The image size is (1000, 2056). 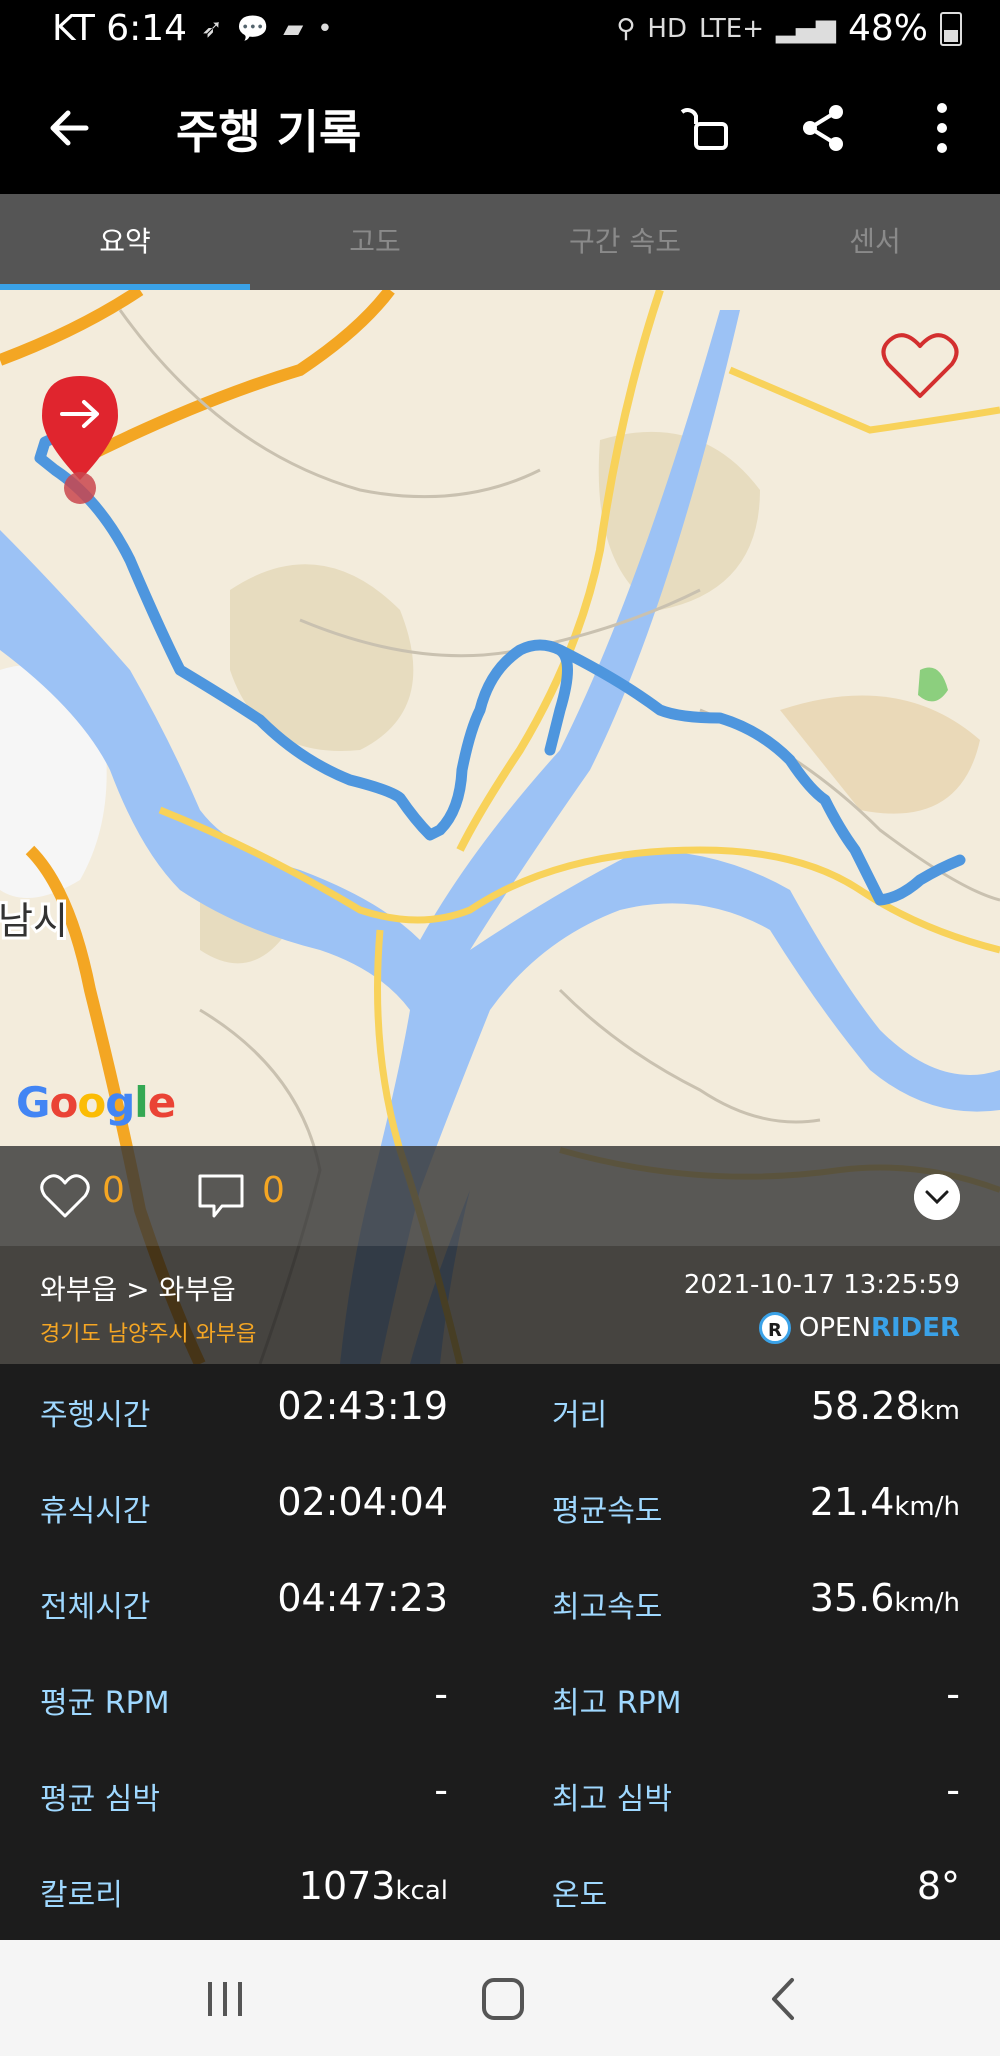 I want to click on stat-value: 02:04:04, so click(x=362, y=1502).